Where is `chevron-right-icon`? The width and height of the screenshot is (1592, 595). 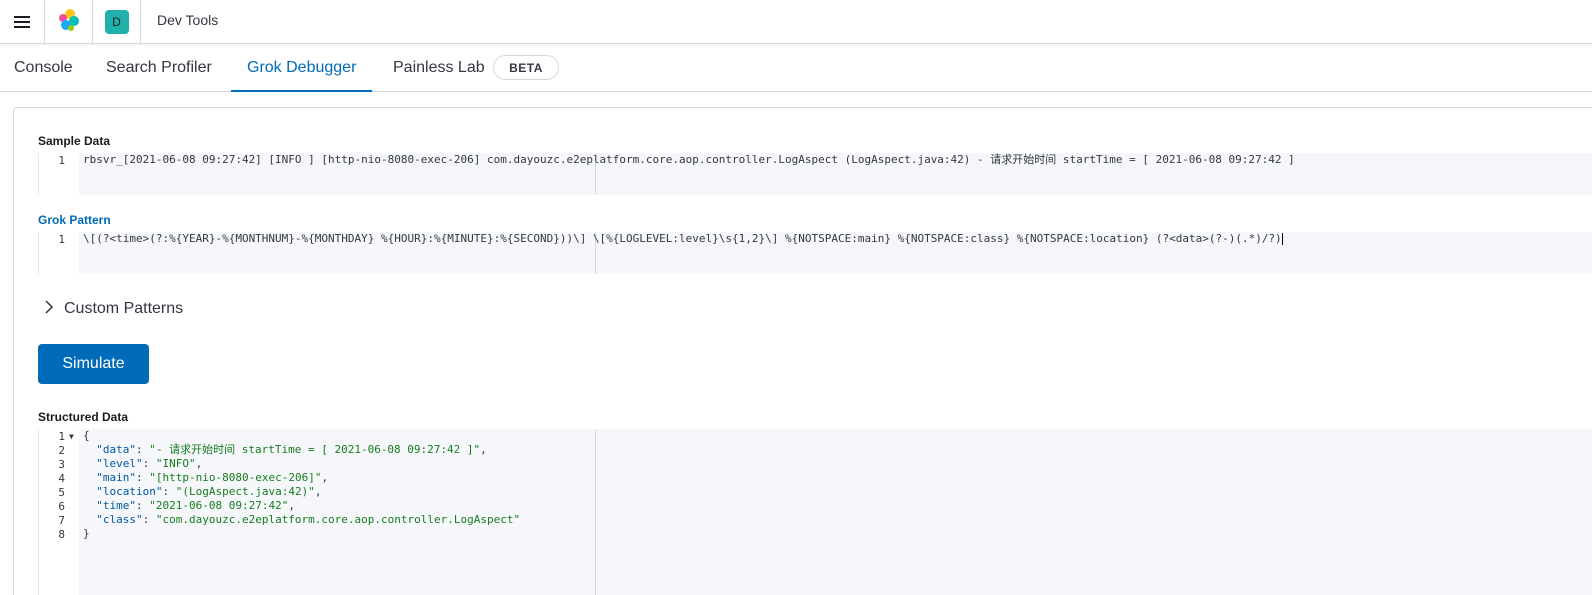
chevron-right-icon is located at coordinates (49, 309).